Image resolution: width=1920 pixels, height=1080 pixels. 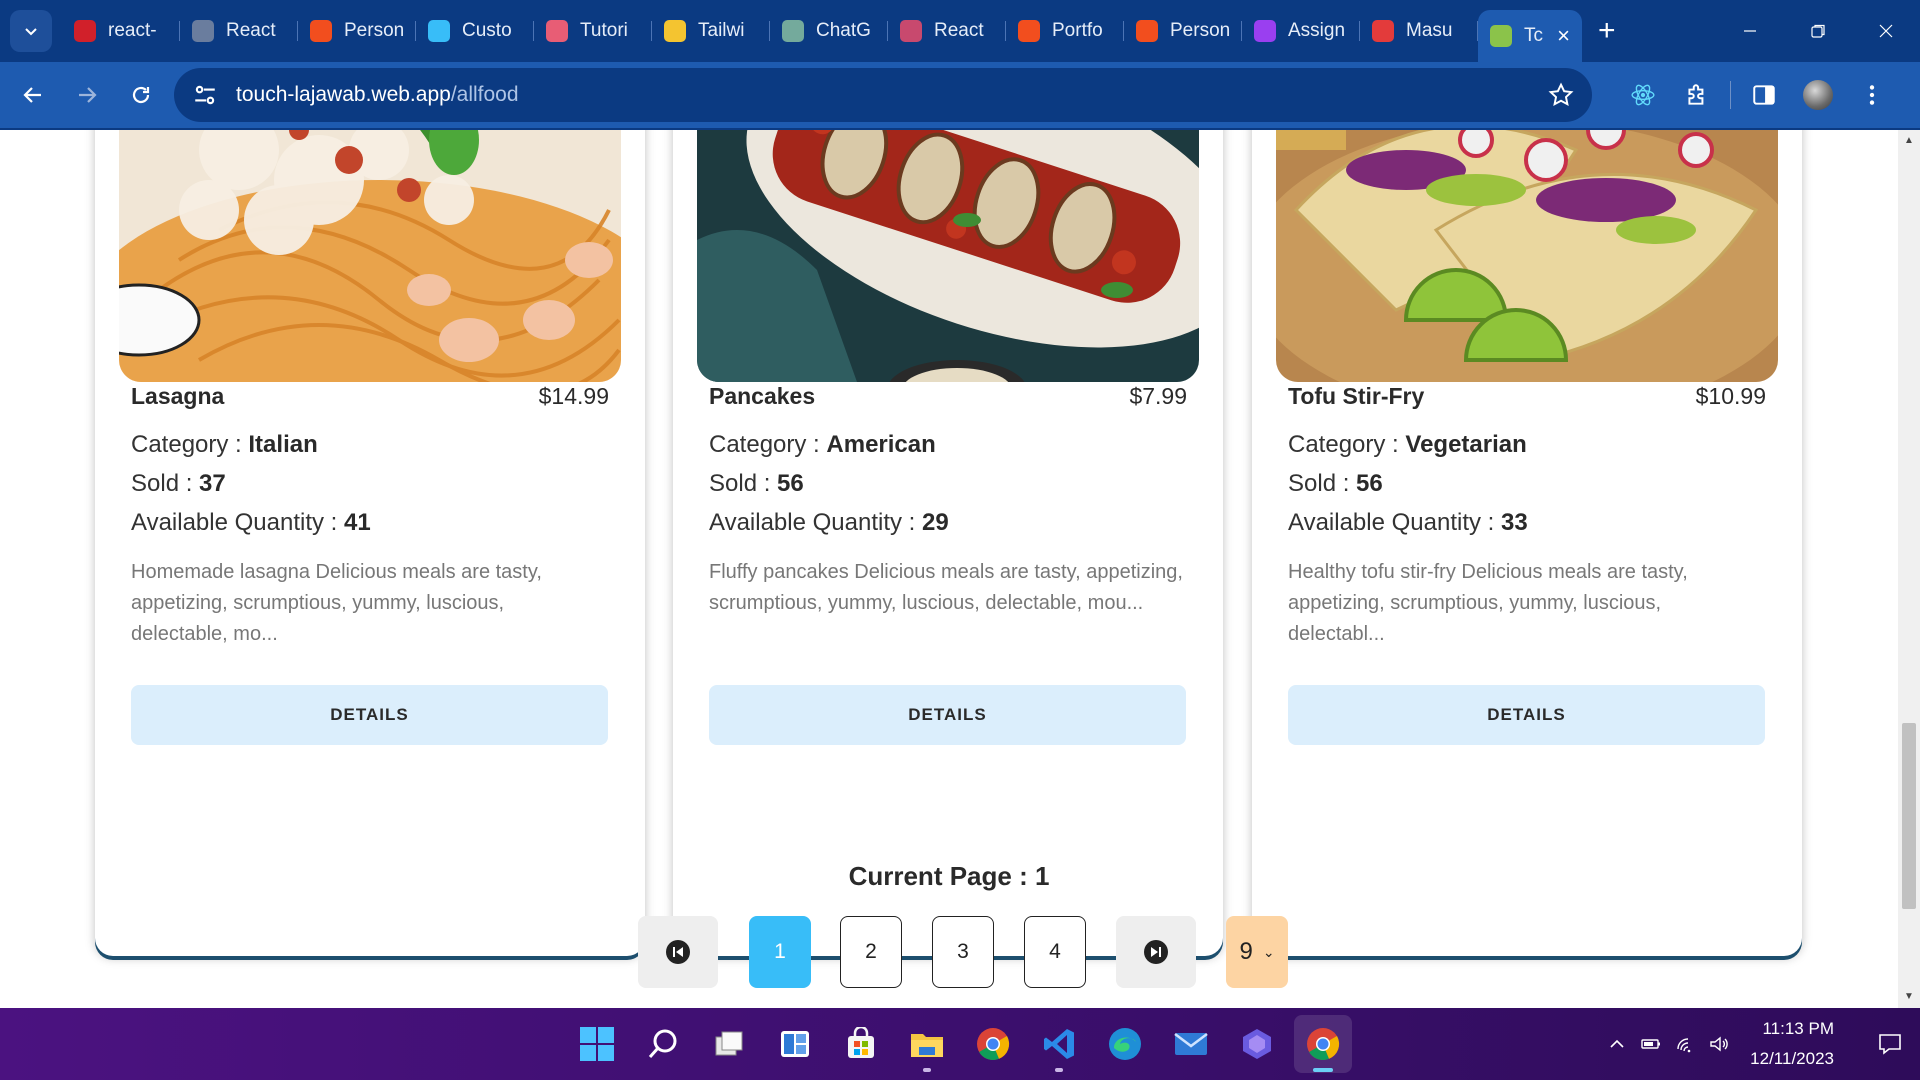 I want to click on first-page-button, so click(x=678, y=952).